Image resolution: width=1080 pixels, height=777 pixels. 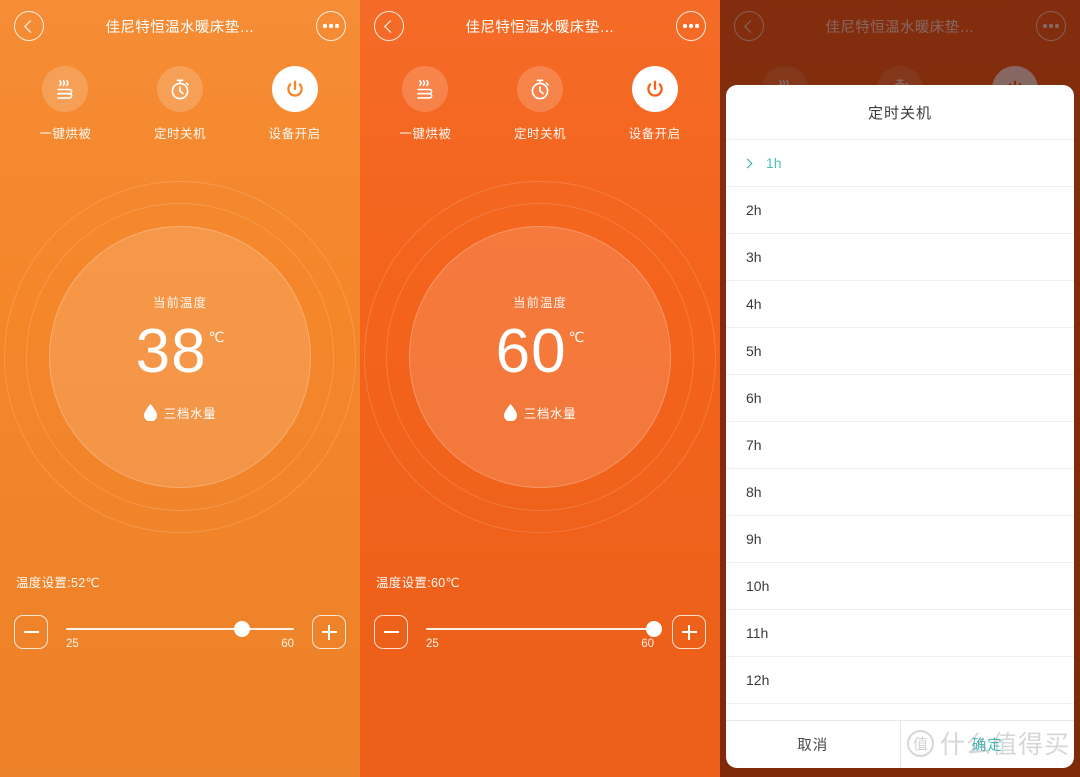 I want to click on timer-option-2h: 2h, so click(x=900, y=210).